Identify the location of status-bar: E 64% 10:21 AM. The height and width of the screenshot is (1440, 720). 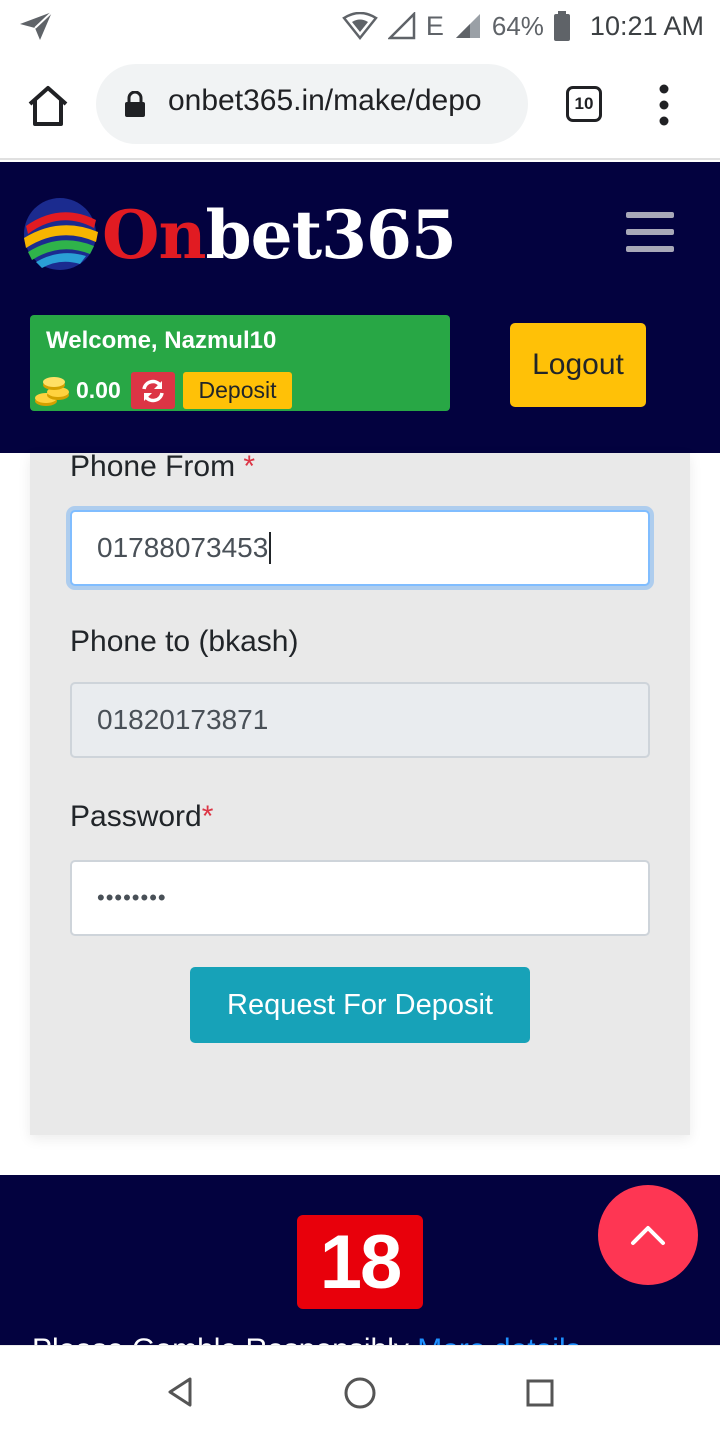
(360, 26).